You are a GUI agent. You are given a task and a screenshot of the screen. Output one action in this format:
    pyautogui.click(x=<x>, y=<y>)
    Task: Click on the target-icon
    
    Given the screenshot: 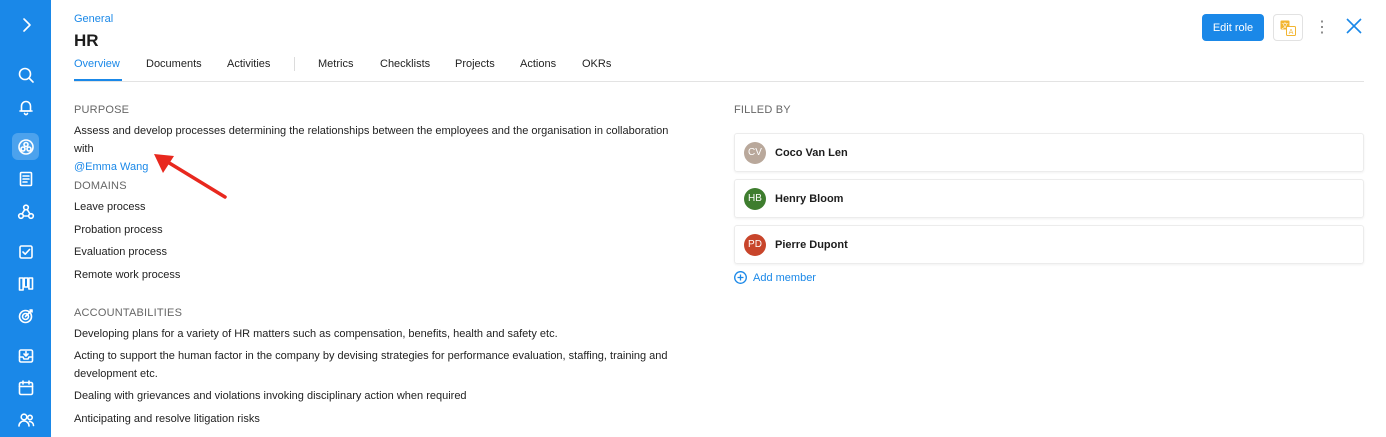 What is the action you would take?
    pyautogui.click(x=25, y=315)
    